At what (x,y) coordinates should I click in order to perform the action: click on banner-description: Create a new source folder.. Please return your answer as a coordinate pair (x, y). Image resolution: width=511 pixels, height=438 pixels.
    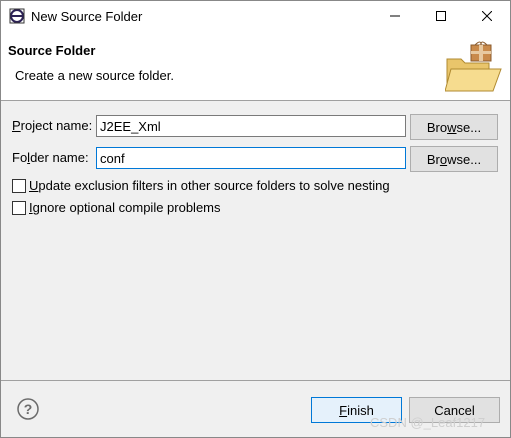
    Looking at the image, I should click on (94, 75).